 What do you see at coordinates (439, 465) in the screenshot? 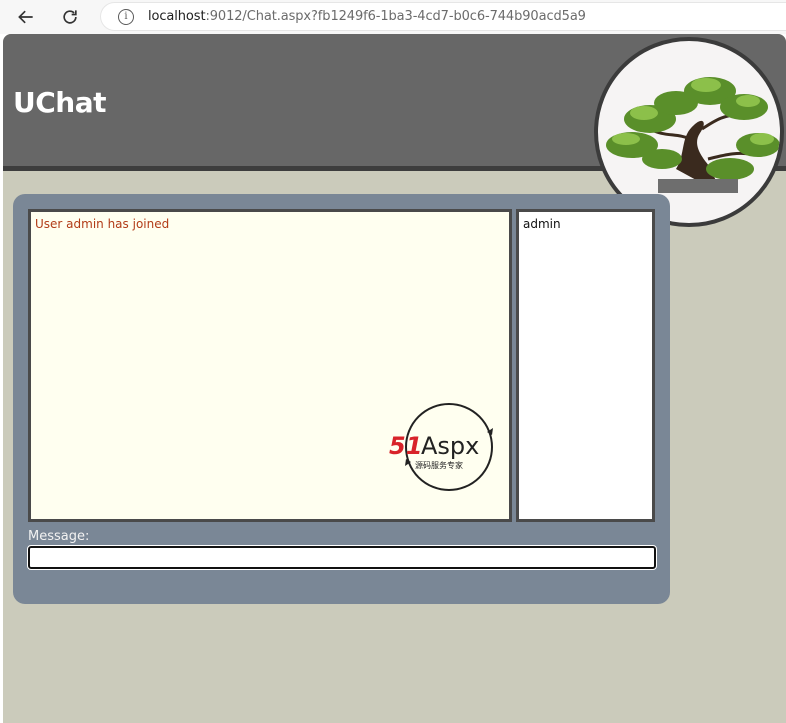
I see `watermark-tagline: 源码服务专家` at bounding box center [439, 465].